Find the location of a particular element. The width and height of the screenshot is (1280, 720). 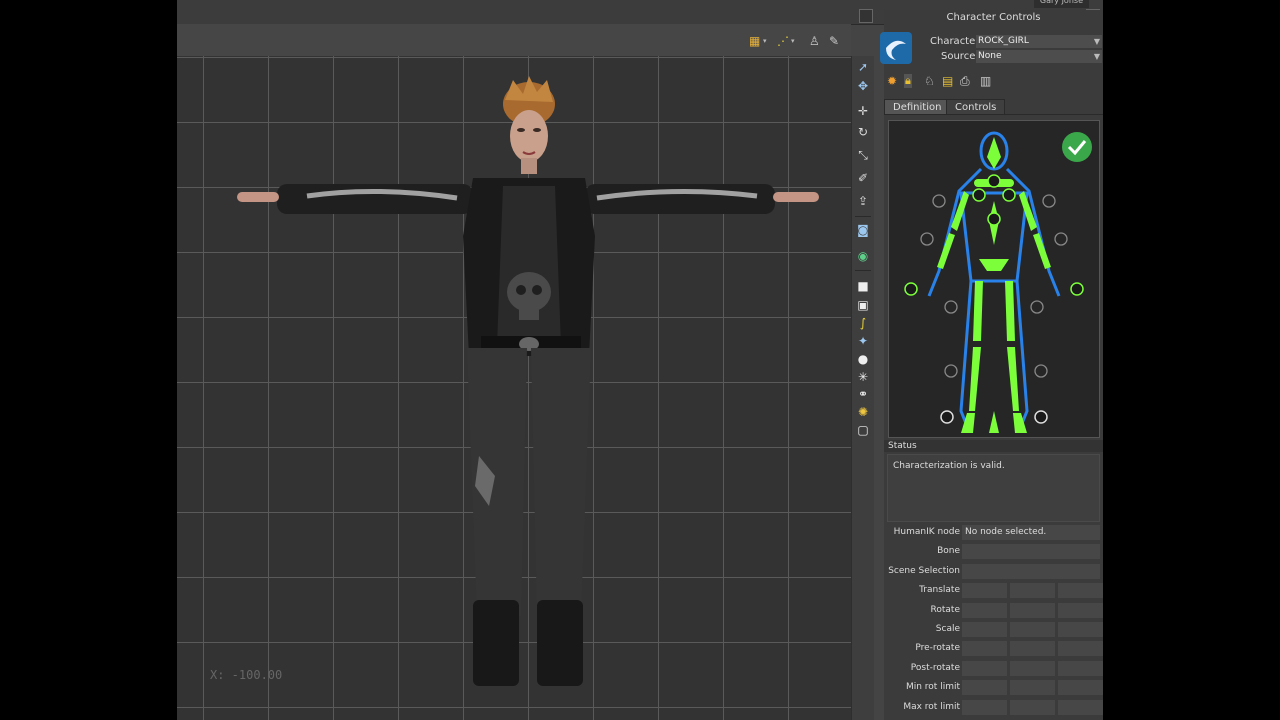

property-row: Rotate is located at coordinates (993, 610).